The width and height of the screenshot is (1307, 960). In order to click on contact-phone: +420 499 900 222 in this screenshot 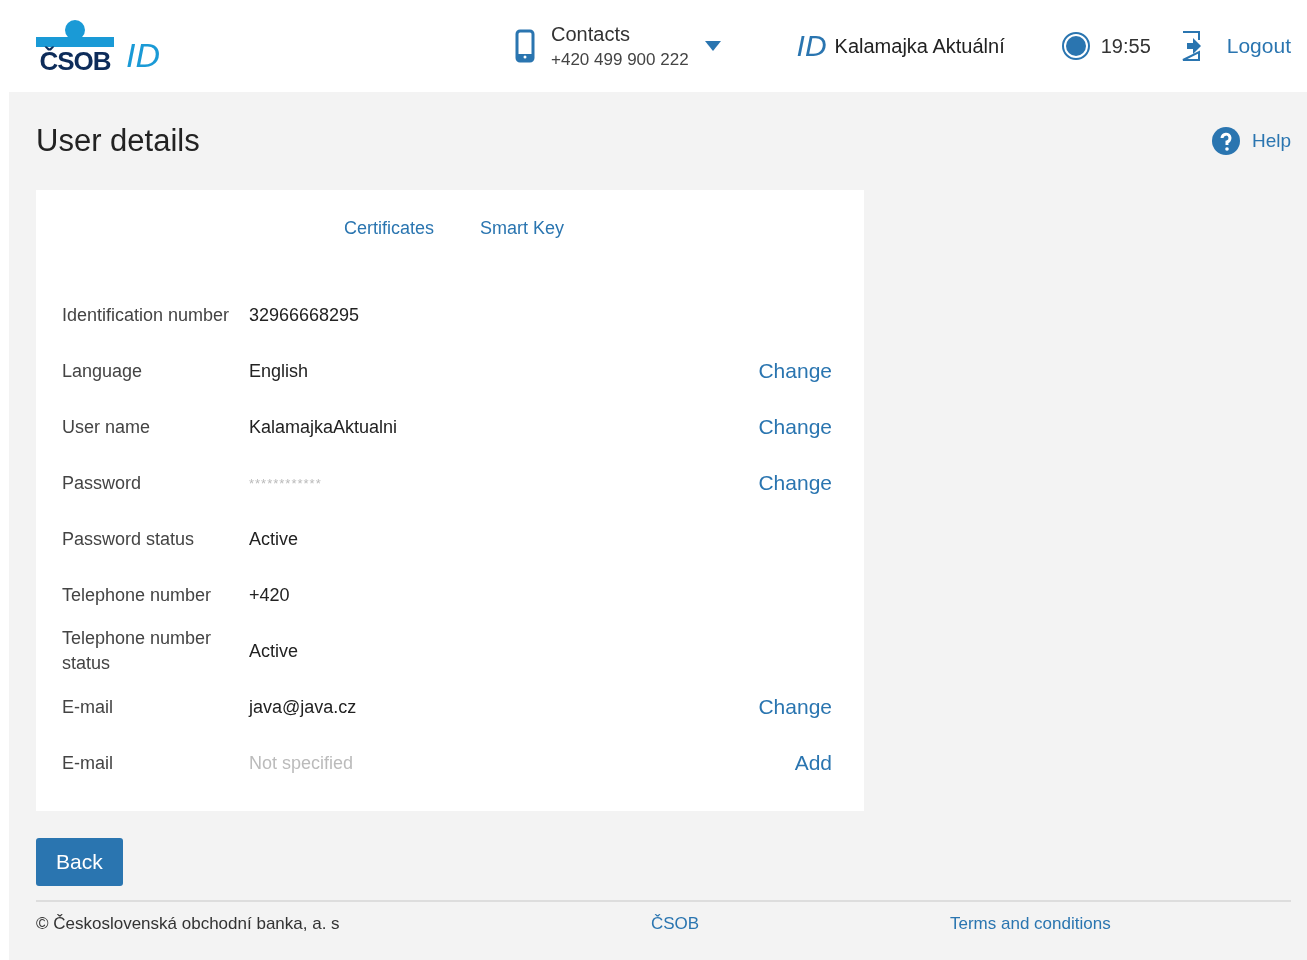, I will do `click(620, 59)`.